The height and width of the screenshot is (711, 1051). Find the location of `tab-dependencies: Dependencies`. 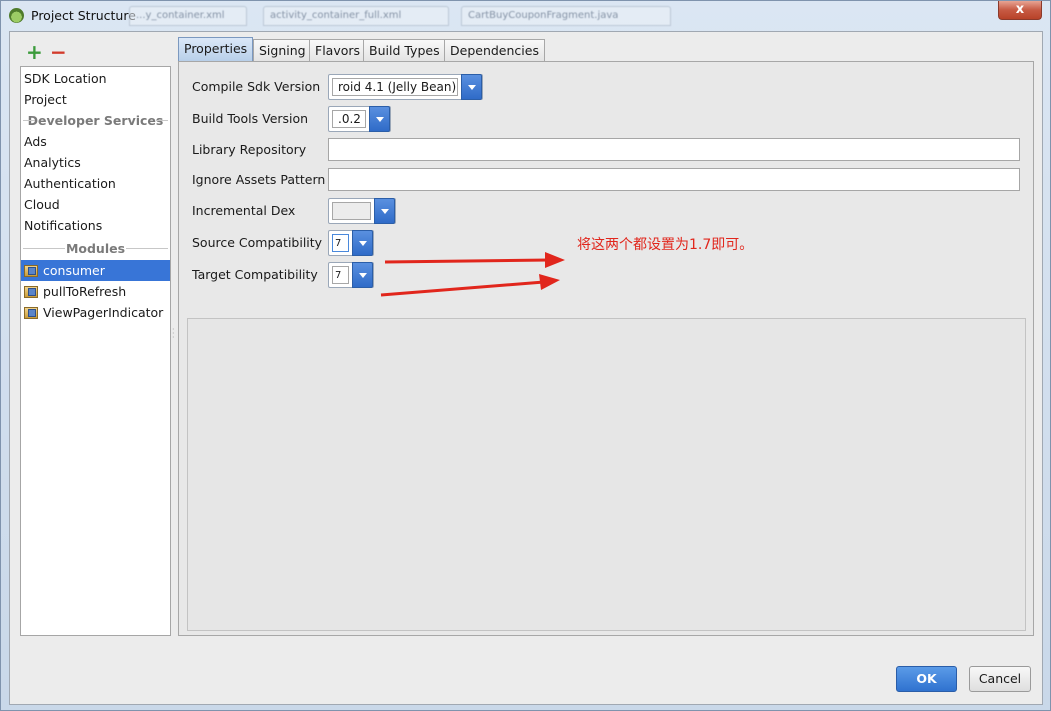

tab-dependencies: Dependencies is located at coordinates (494, 50).